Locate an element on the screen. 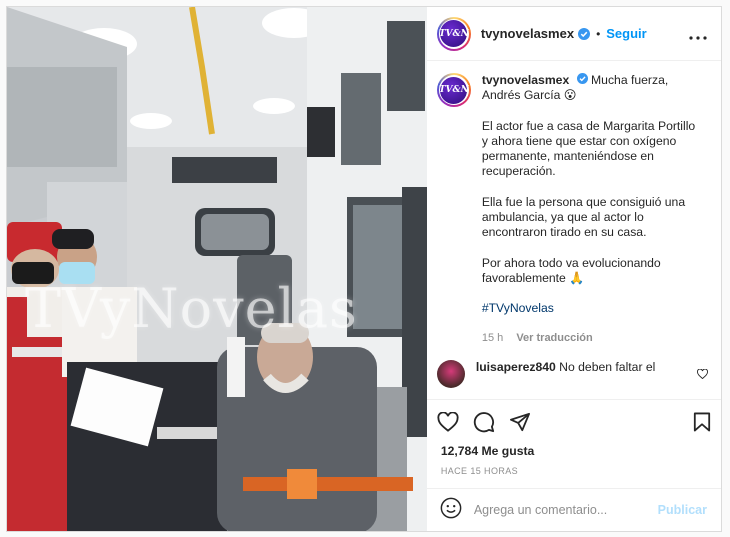 The width and height of the screenshot is (730, 537). author-username: tvynovelasmex is located at coordinates (527, 33).